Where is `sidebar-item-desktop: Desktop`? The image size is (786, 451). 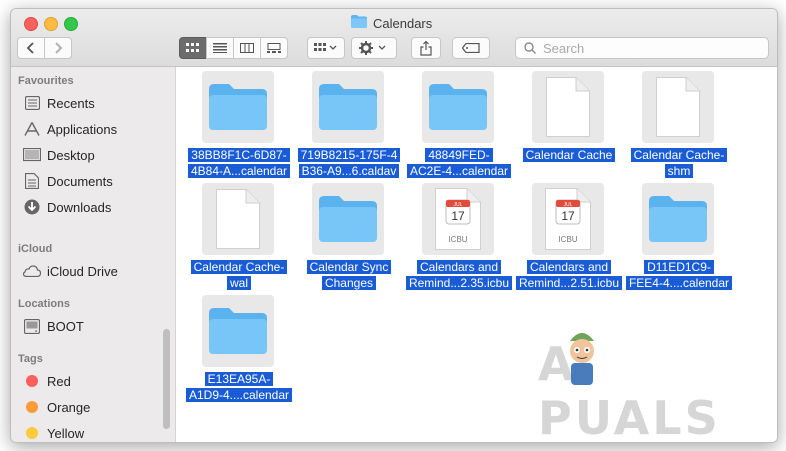 sidebar-item-desktop: Desktop is located at coordinates (59, 155).